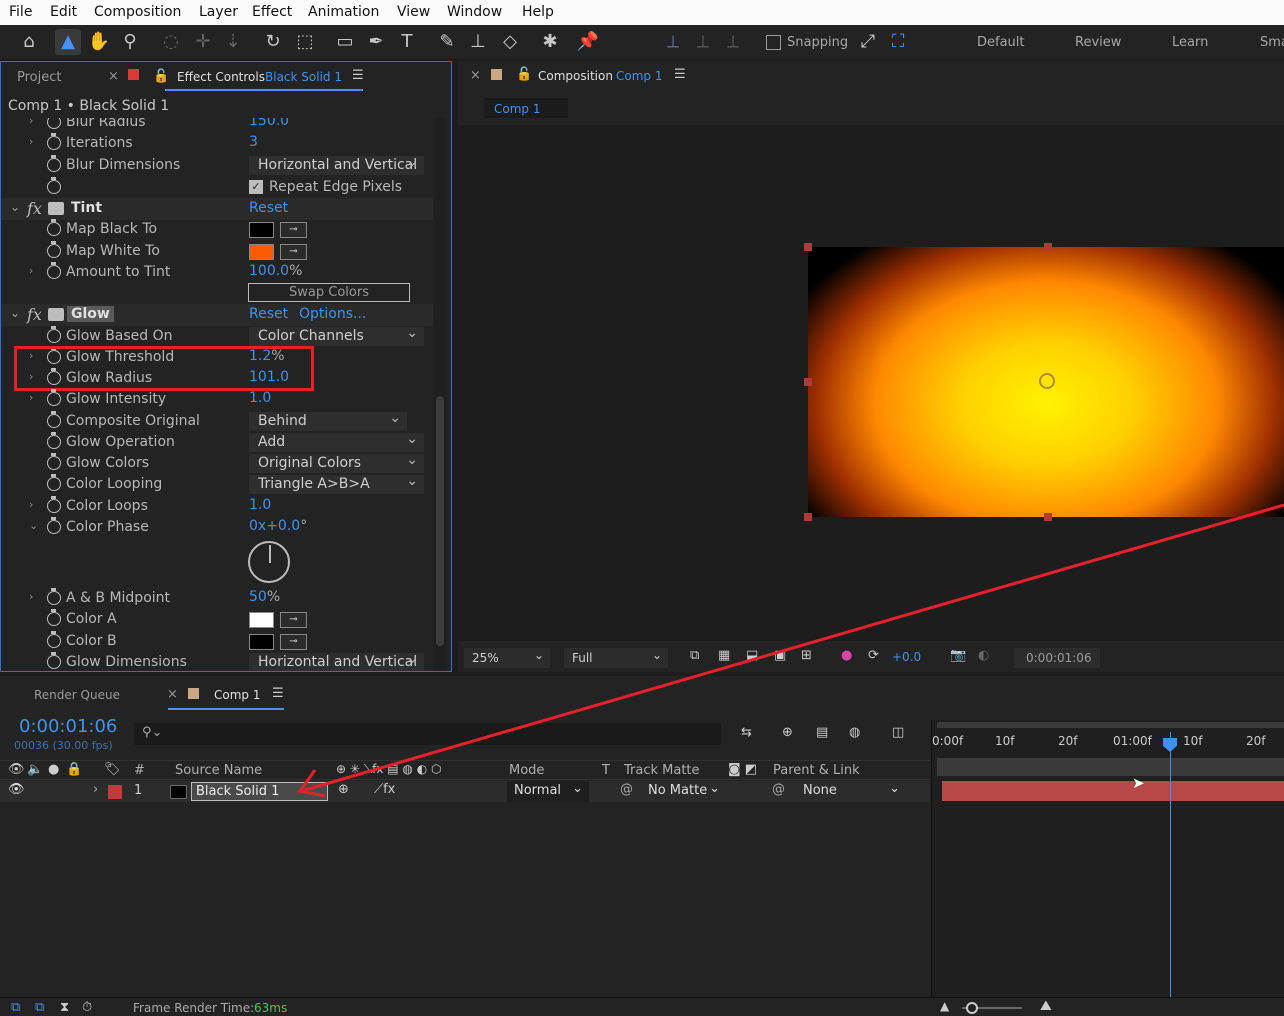 The image size is (1284, 1016). I want to click on render-time-icon: ⏱, so click(87, 1007).